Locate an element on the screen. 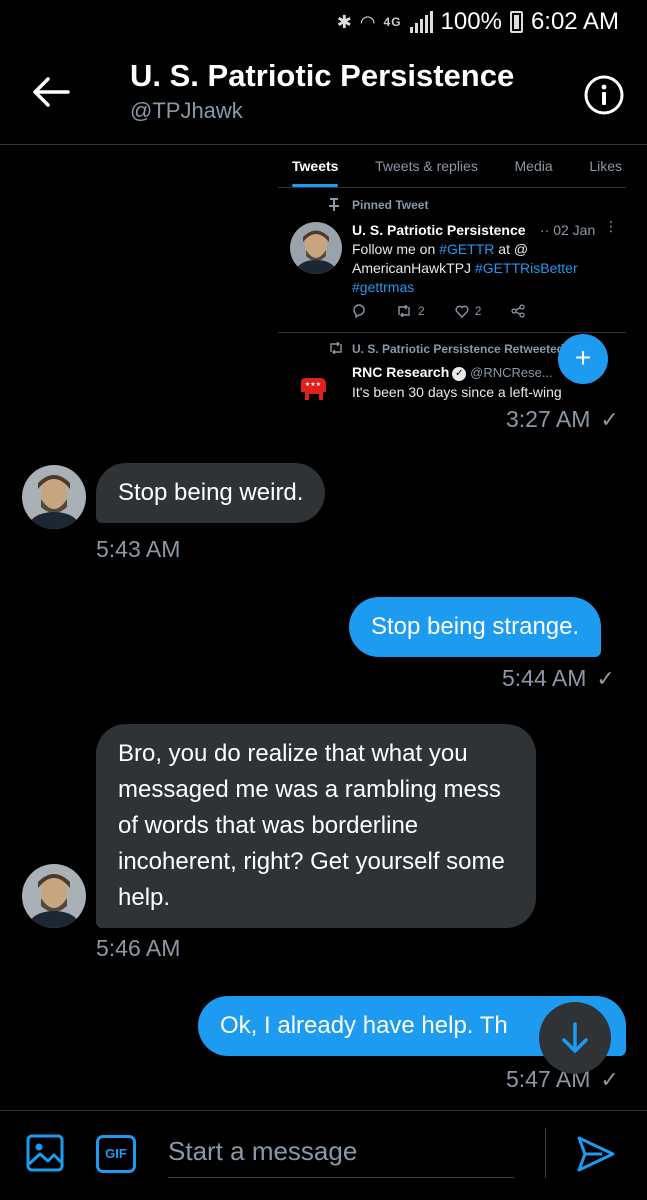 This screenshot has width=647, height=1200. retweet-count: 2 is located at coordinates (410, 311).